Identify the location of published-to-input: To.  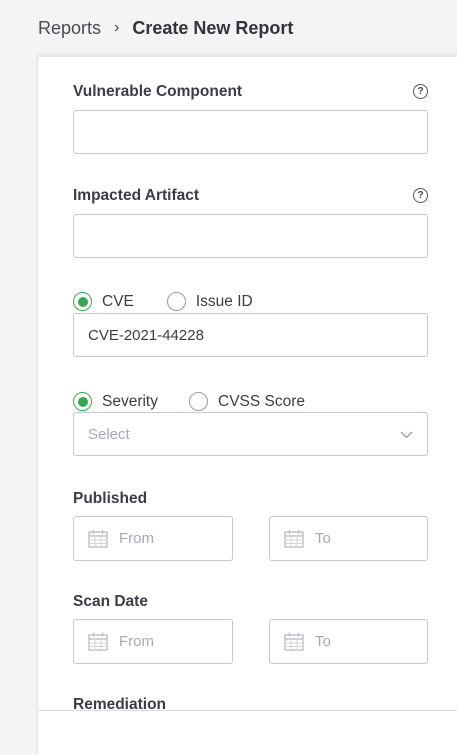
(348, 538).